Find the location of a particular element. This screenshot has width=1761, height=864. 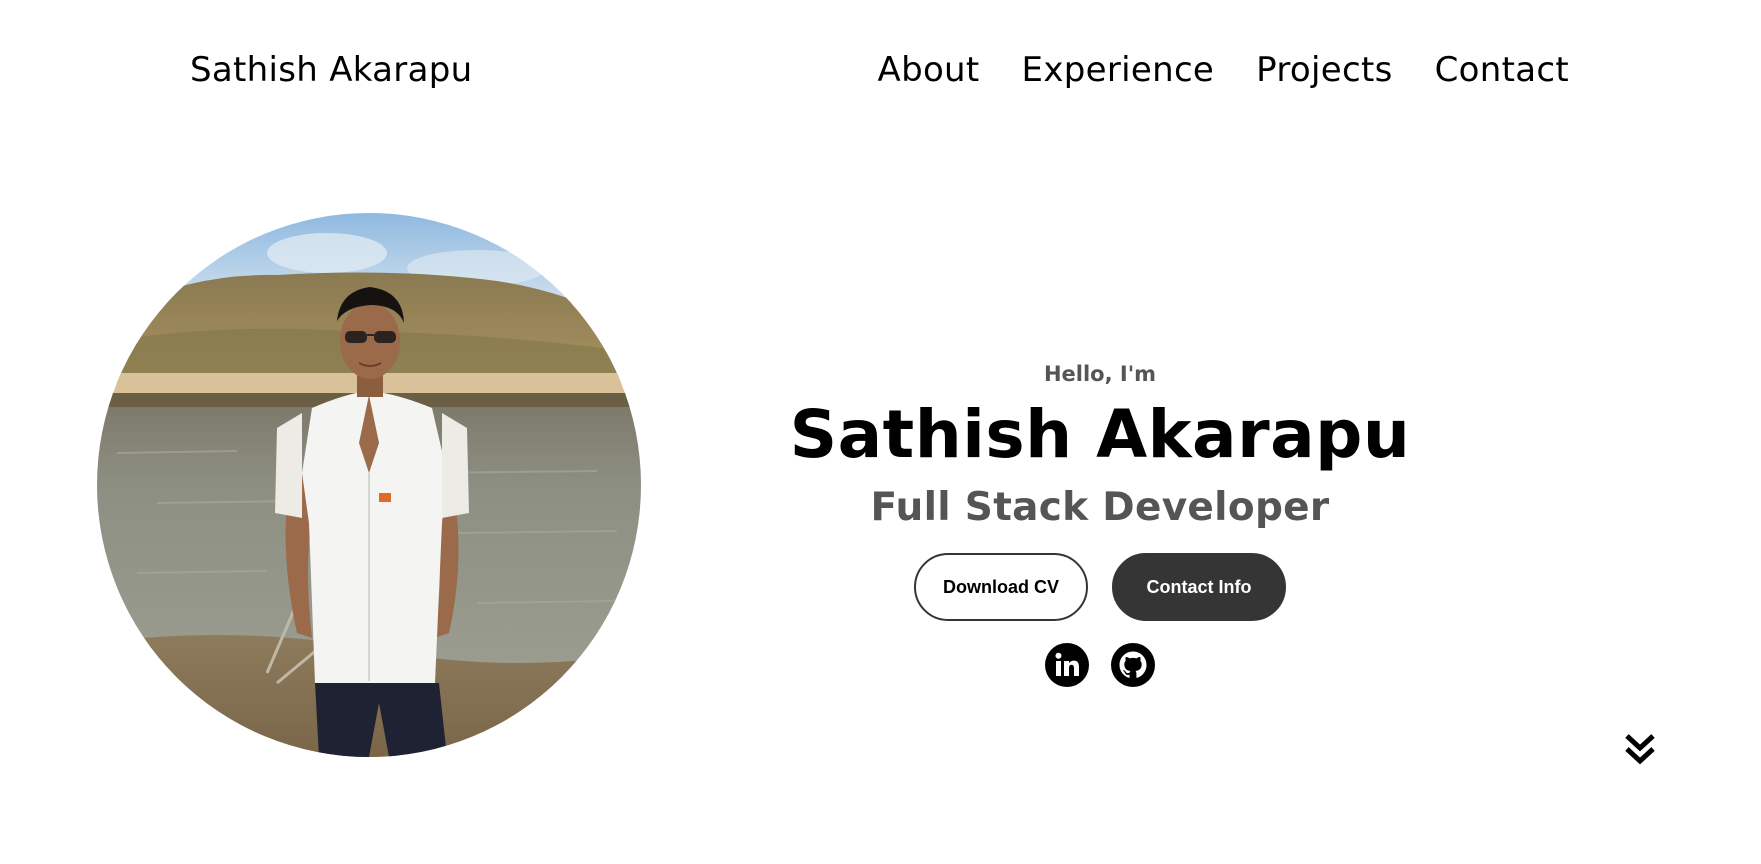

nav-link-contact: Contact is located at coordinates (1502, 70).